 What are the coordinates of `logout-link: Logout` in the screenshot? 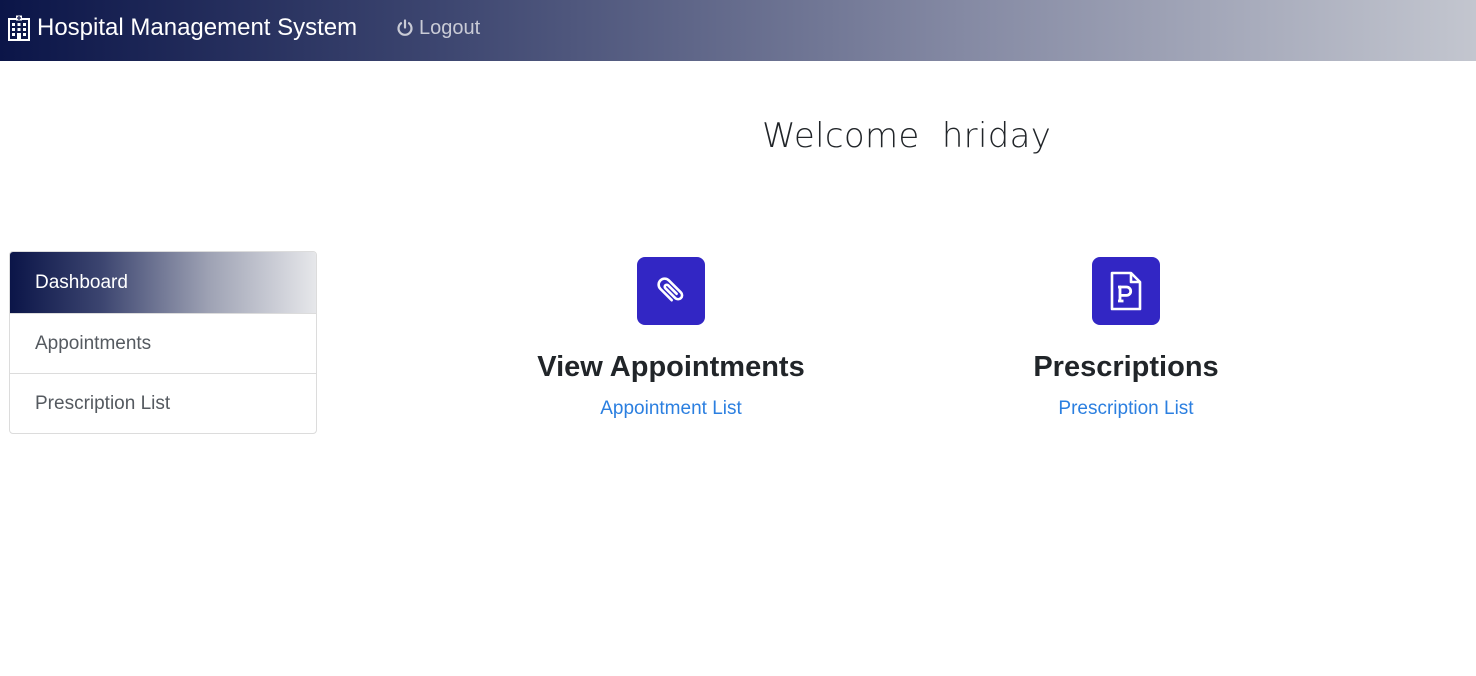 It's located at (438, 28).